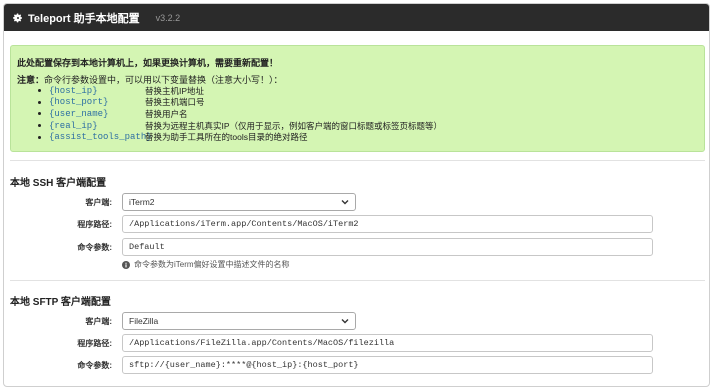 The width and height of the screenshot is (713, 390). What do you see at coordinates (144, 321) in the screenshot?
I see `sftp-client-value: FileZilla` at bounding box center [144, 321].